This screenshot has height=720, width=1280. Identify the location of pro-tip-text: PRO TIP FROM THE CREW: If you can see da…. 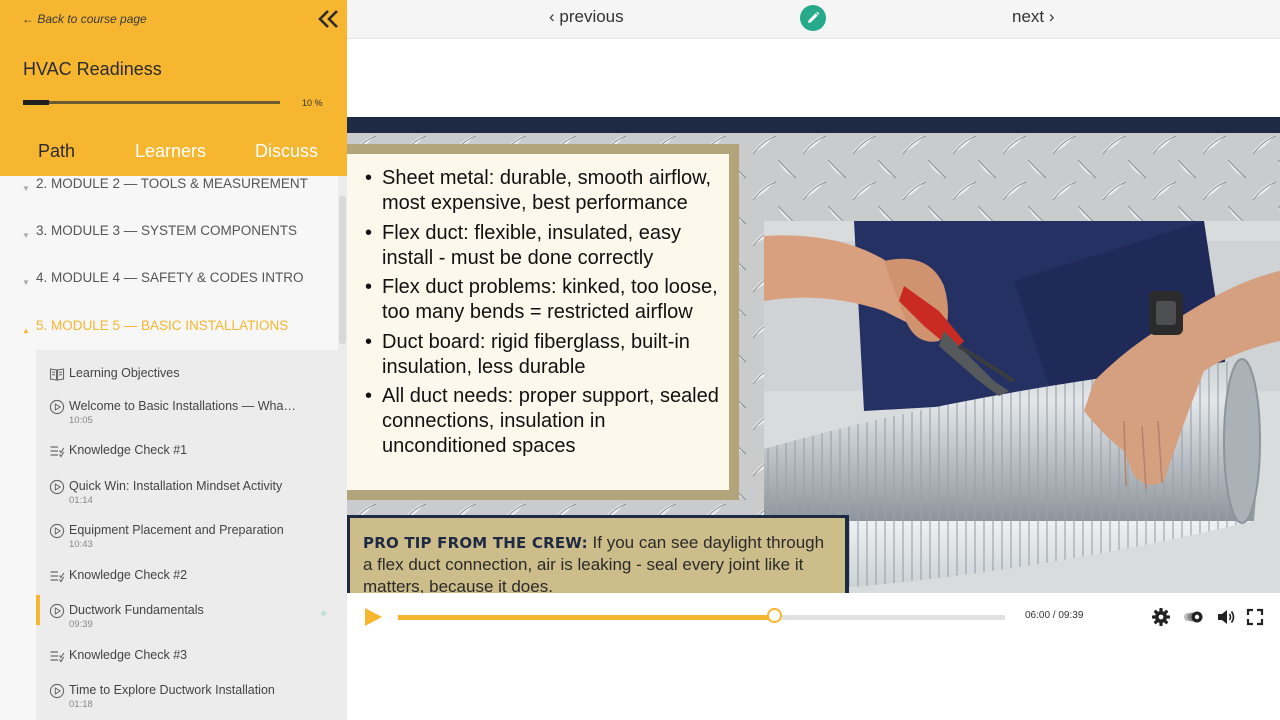
(598, 562).